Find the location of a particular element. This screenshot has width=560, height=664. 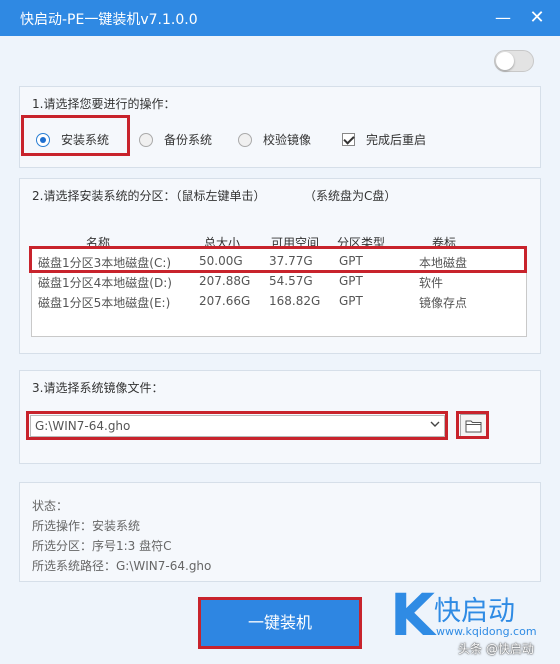

restart-after-label: 完成后重启 is located at coordinates (396, 140).